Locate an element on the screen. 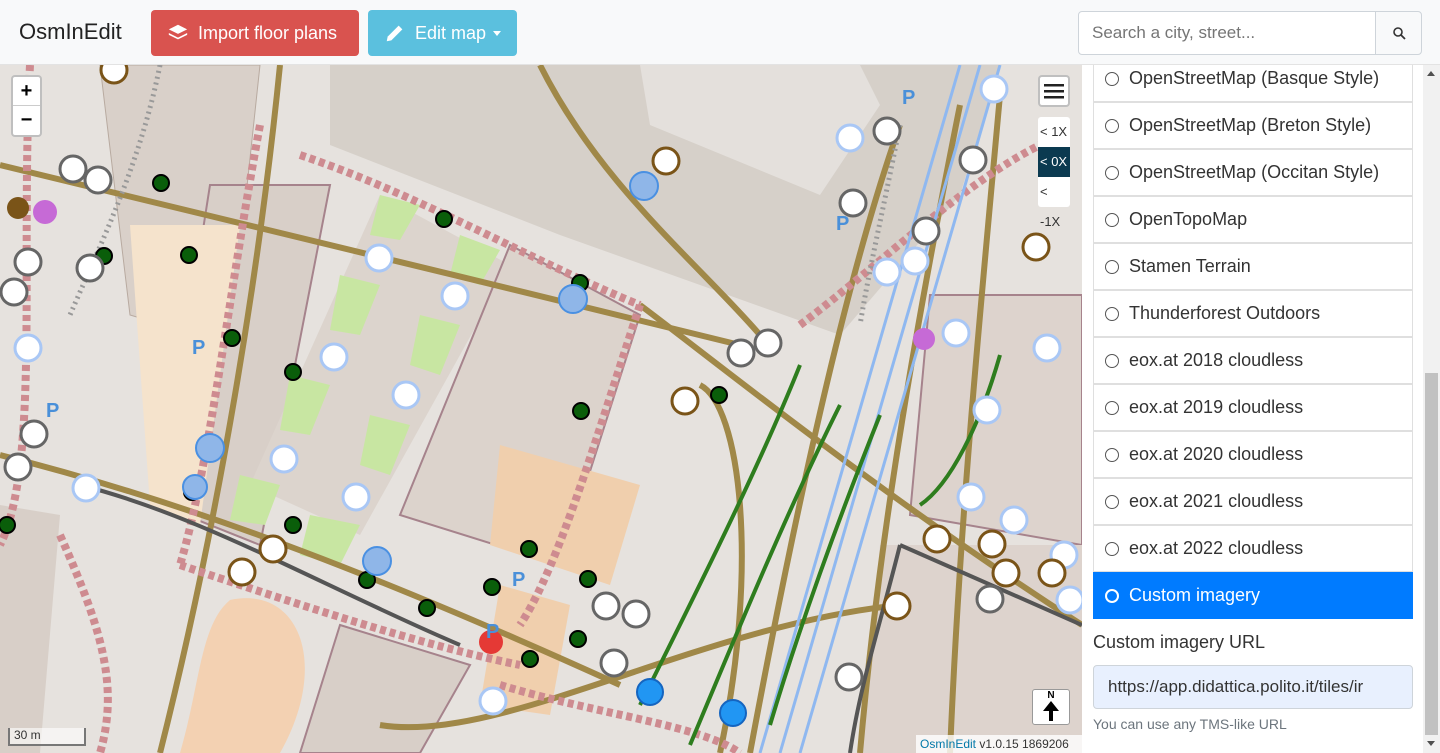  layer-option-label: eox.at 2019 cloudless is located at coordinates (1216, 407).